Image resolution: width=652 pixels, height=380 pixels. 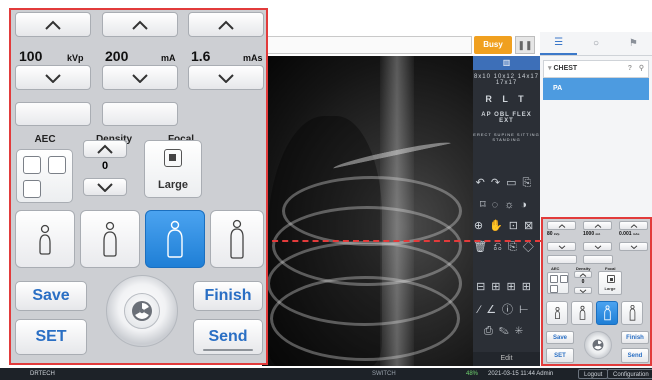 What do you see at coordinates (506, 277) in the screenshot?
I see `tool-icons-5: ⊟⊞⊞⊞` at bounding box center [506, 277].